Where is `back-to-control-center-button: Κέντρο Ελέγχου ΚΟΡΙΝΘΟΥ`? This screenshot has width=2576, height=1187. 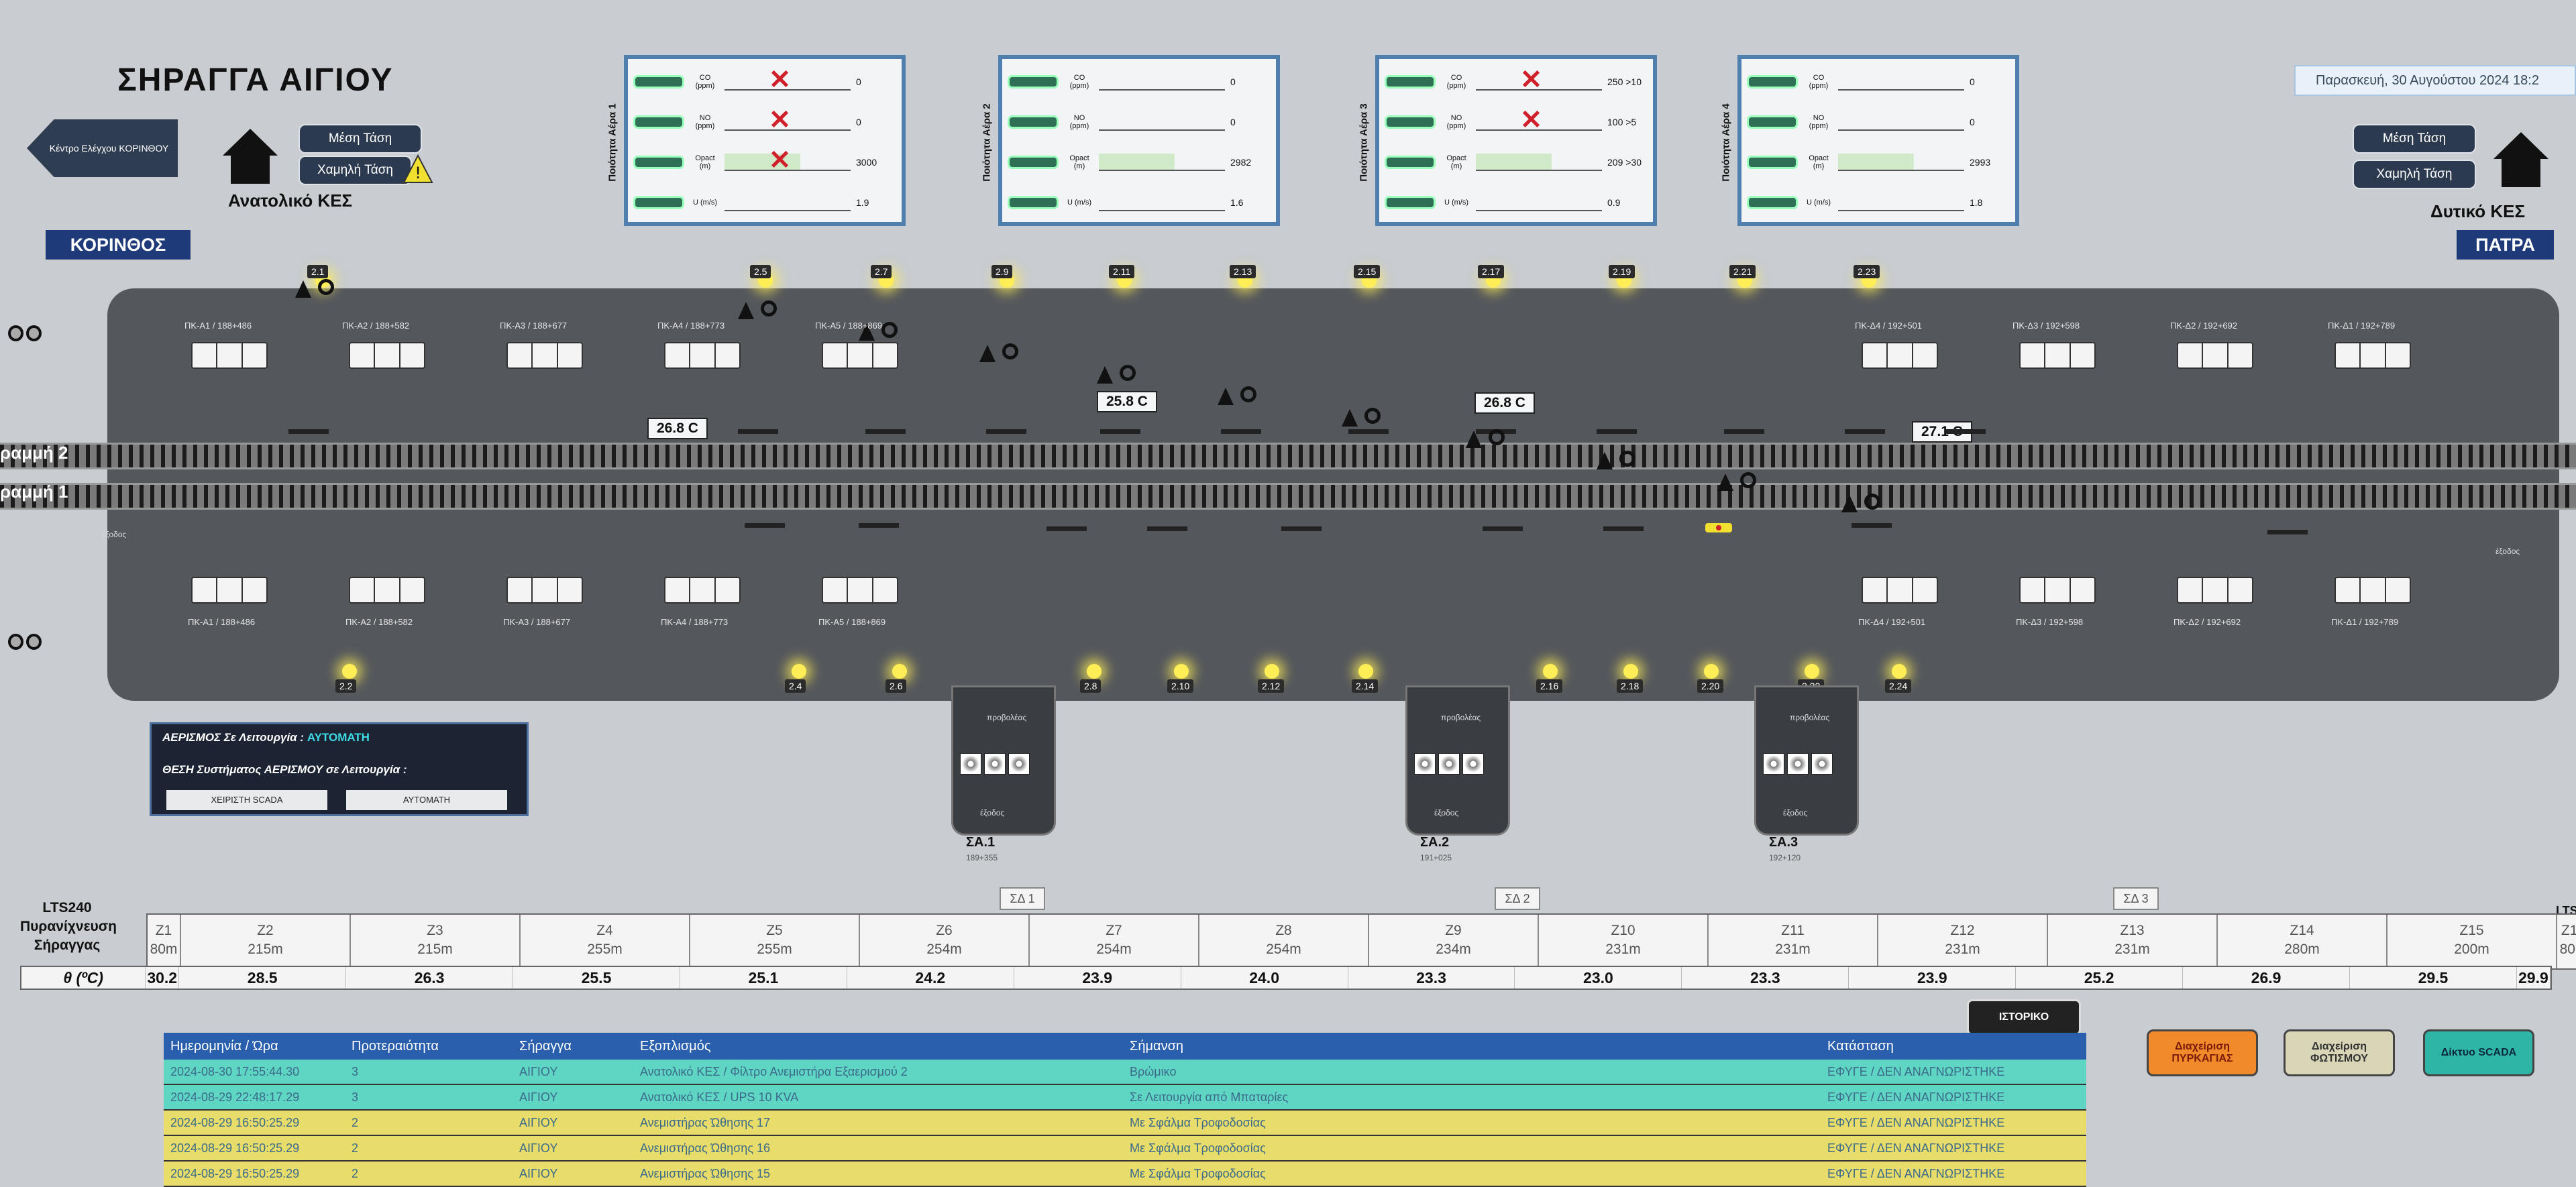
back-to-control-center-button: Κέντρο Ελέγχου ΚΟΡΙΝΘΟΥ is located at coordinates (102, 148).